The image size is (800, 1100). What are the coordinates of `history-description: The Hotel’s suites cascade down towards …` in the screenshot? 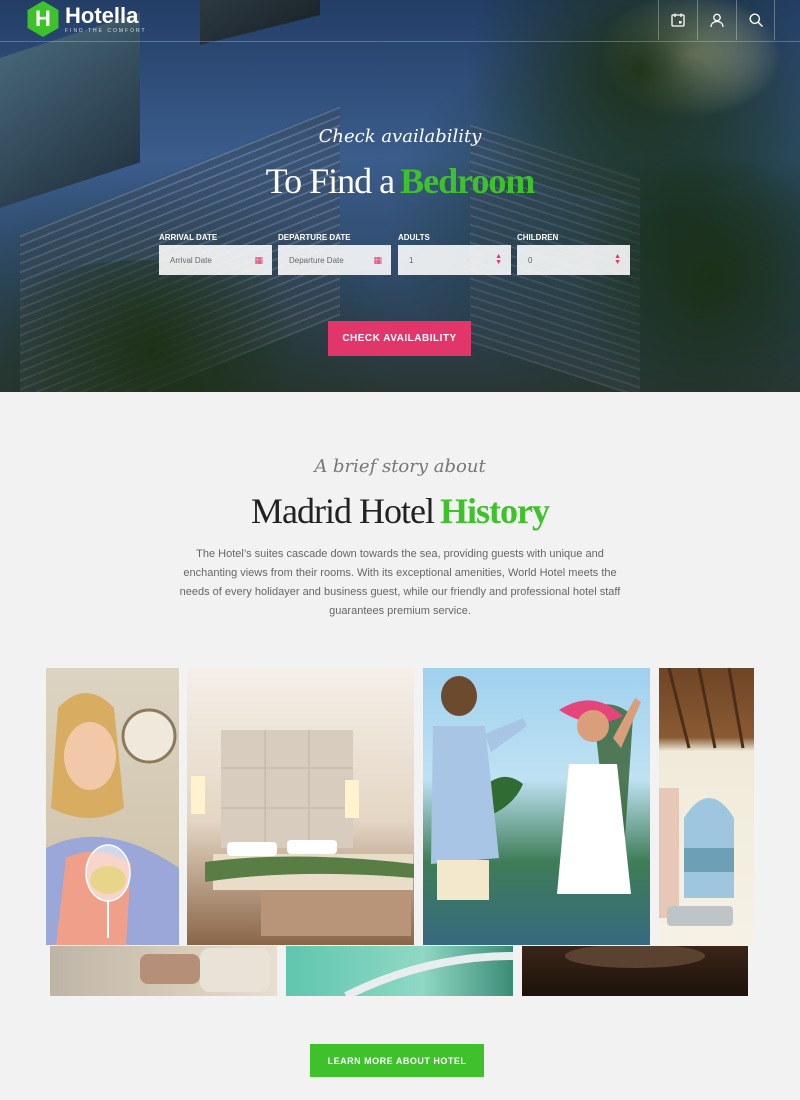 It's located at (400, 582).